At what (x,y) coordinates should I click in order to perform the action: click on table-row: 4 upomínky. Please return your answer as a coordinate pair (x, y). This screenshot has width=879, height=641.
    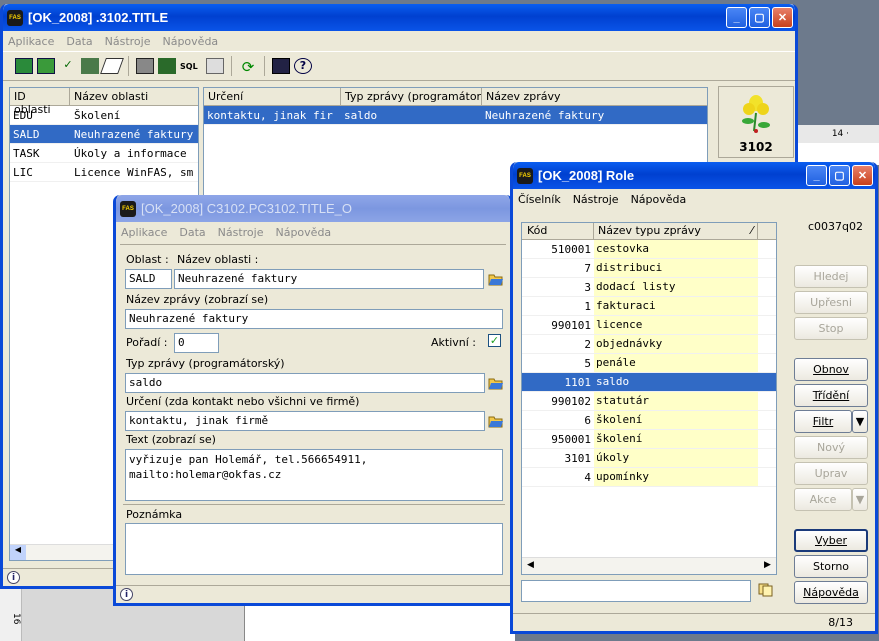
    Looking at the image, I should click on (649, 477).